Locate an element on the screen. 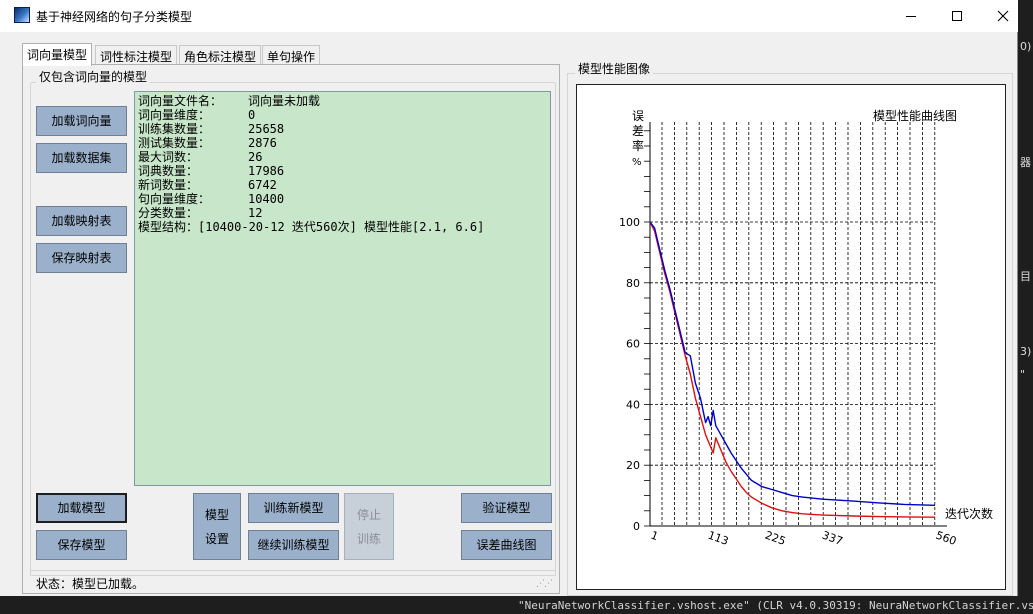 The height and width of the screenshot is (614, 1033). tab-single-sentence: 单句操作 is located at coordinates (291, 55).